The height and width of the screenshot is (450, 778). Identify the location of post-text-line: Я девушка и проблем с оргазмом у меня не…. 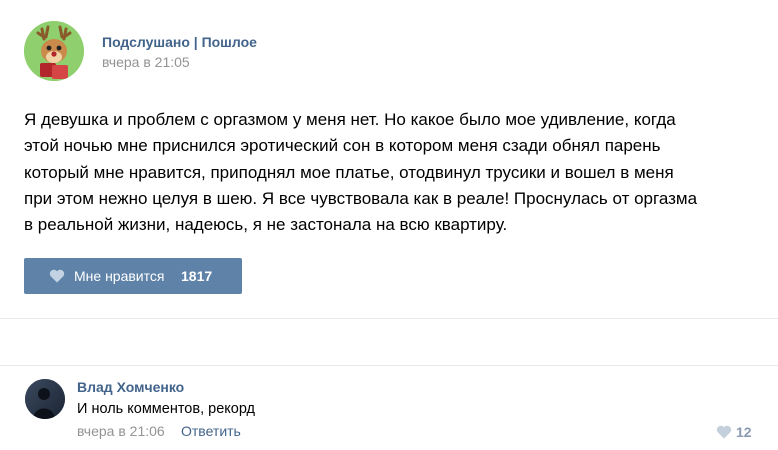
(350, 119).